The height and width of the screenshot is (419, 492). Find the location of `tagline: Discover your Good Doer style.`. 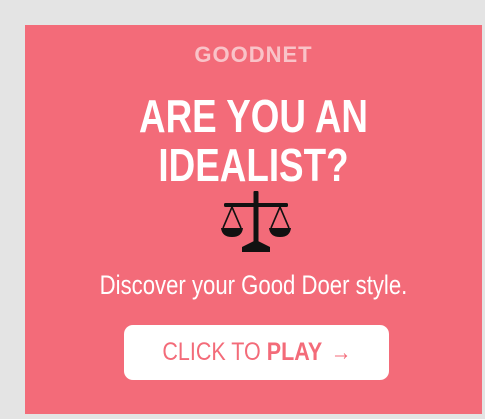

tagline: Discover your Good Doer style. is located at coordinates (253, 285).